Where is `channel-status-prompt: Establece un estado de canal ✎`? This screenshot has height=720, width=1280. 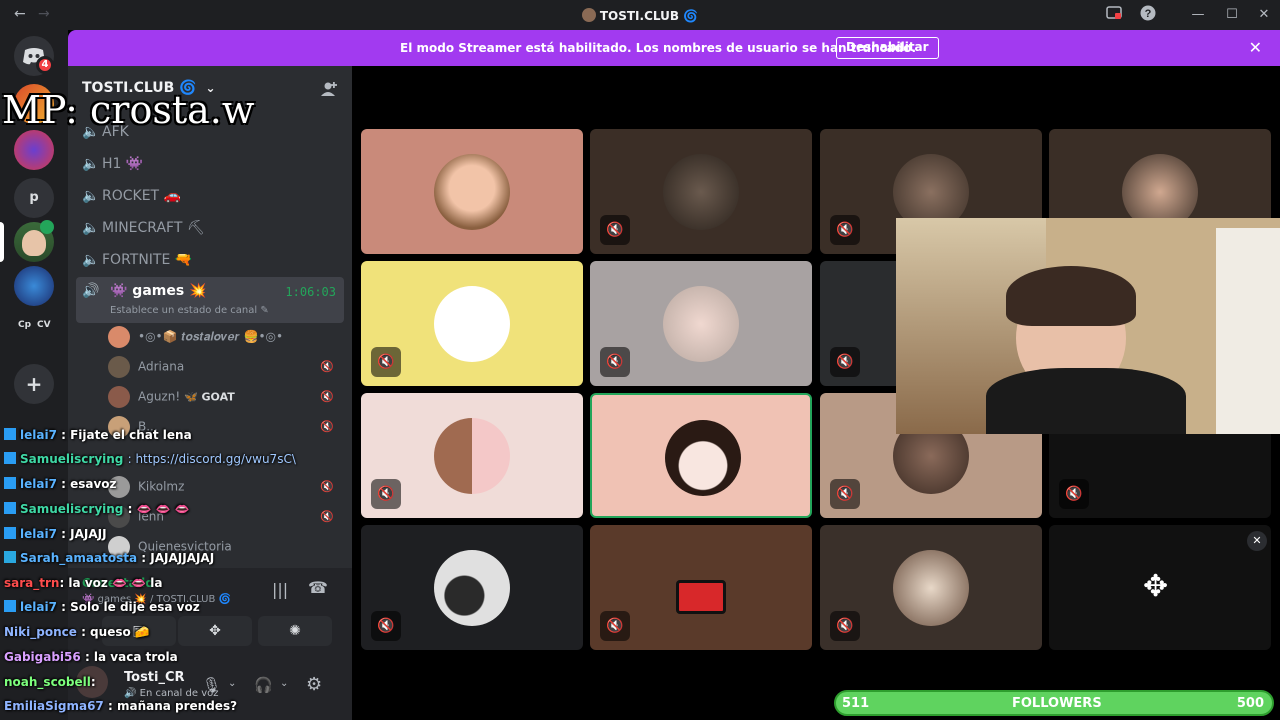 channel-status-prompt: Establece un estado de canal ✎ is located at coordinates (189, 310).